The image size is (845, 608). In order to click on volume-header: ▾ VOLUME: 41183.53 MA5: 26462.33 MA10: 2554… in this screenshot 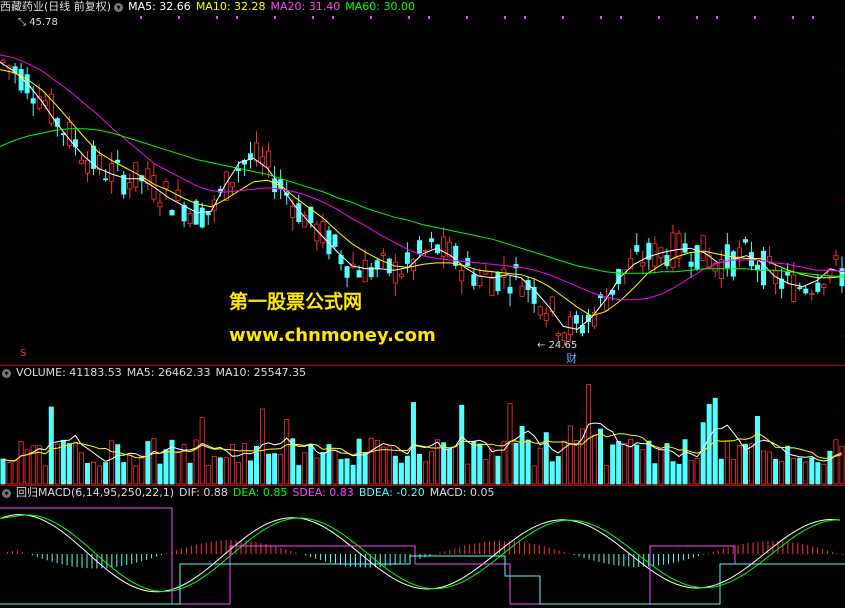, I will do `click(155, 373)`.